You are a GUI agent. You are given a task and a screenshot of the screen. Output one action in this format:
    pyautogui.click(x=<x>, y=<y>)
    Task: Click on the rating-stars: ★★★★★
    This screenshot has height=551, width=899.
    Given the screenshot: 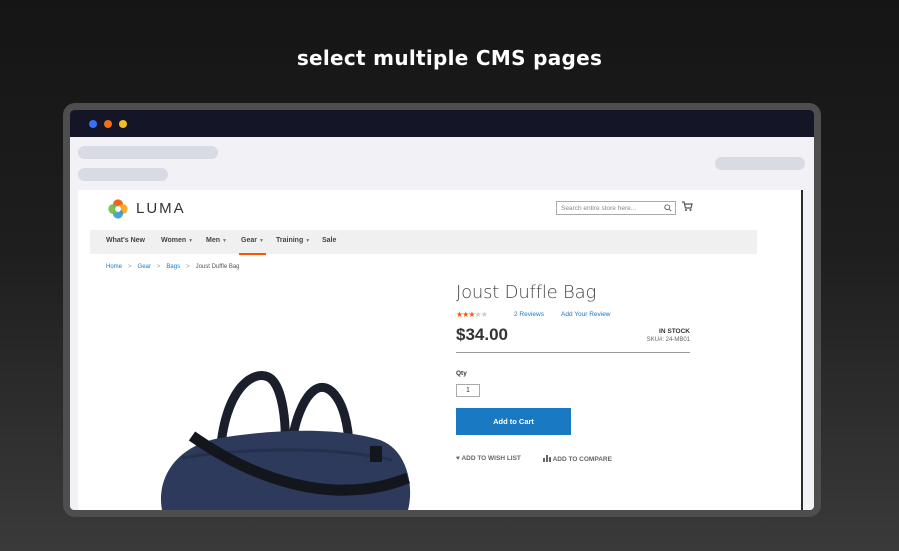 What is the action you would take?
    pyautogui.click(x=472, y=314)
    